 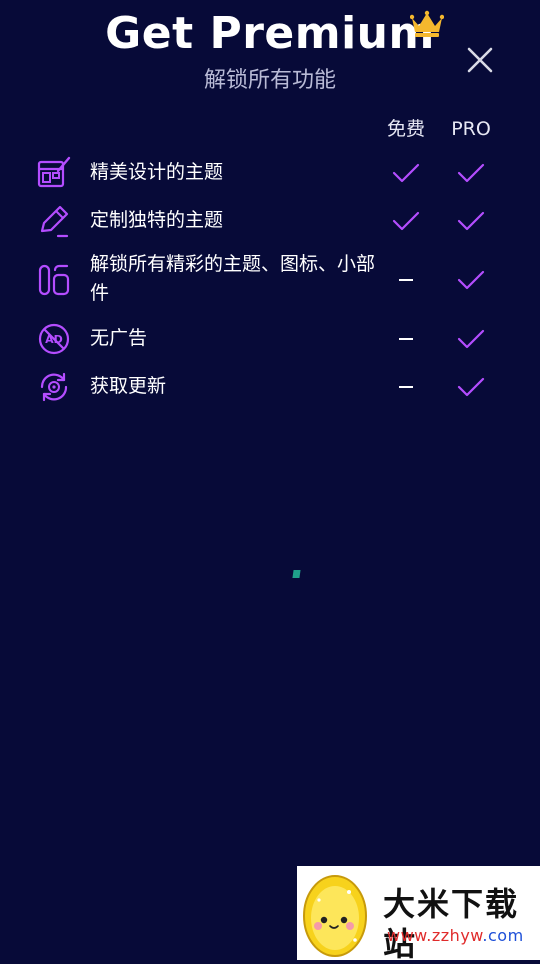 What do you see at coordinates (233, 278) in the screenshot?
I see `feature-label: 解锁所有精彩的主题、图标、小部件` at bounding box center [233, 278].